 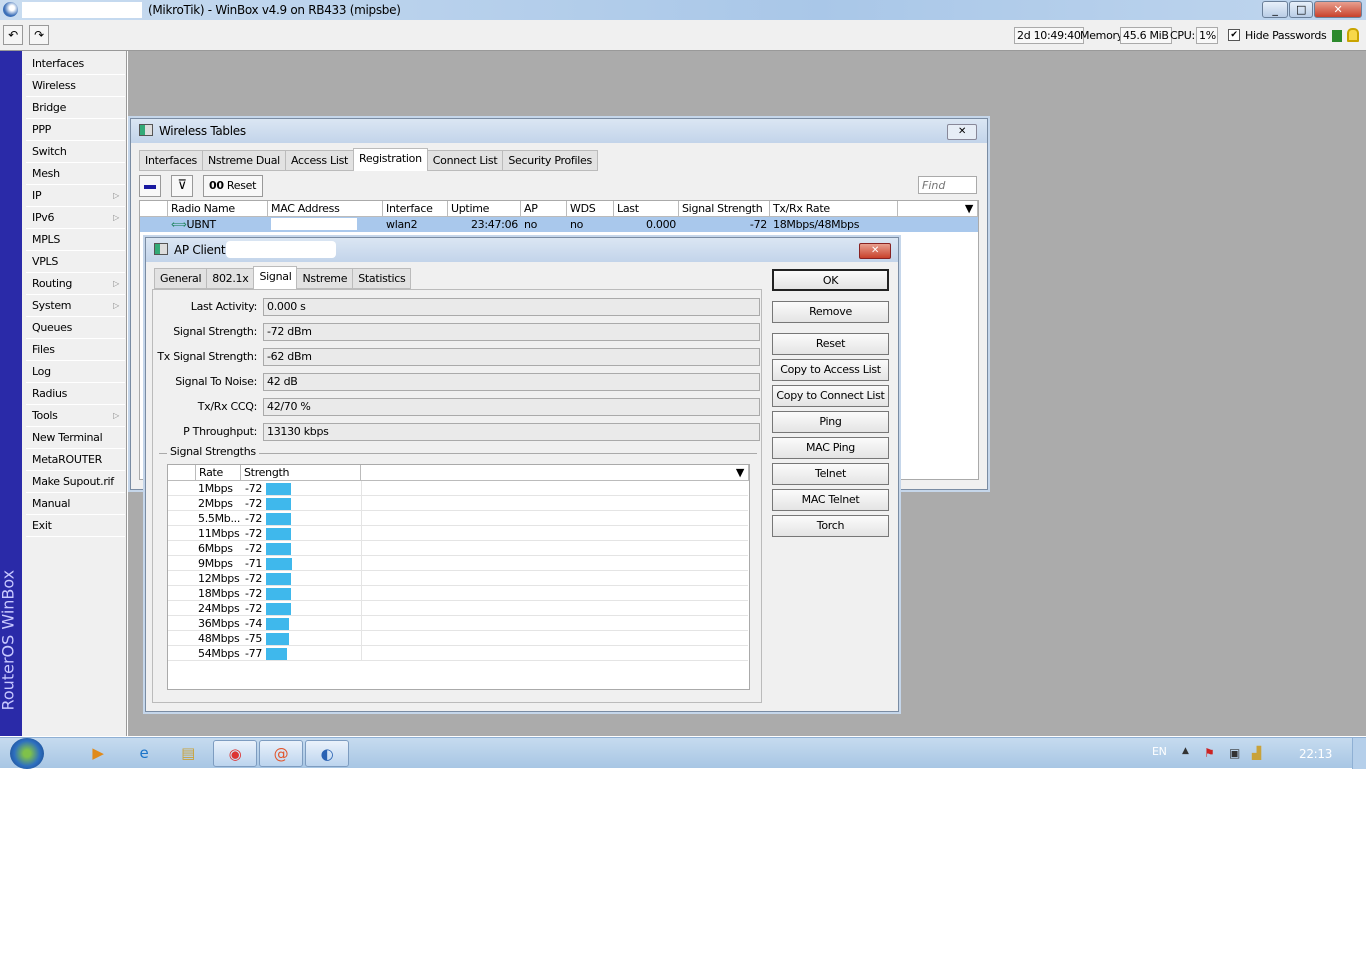 I want to click on column-header-strength: Strength, so click(x=301, y=473).